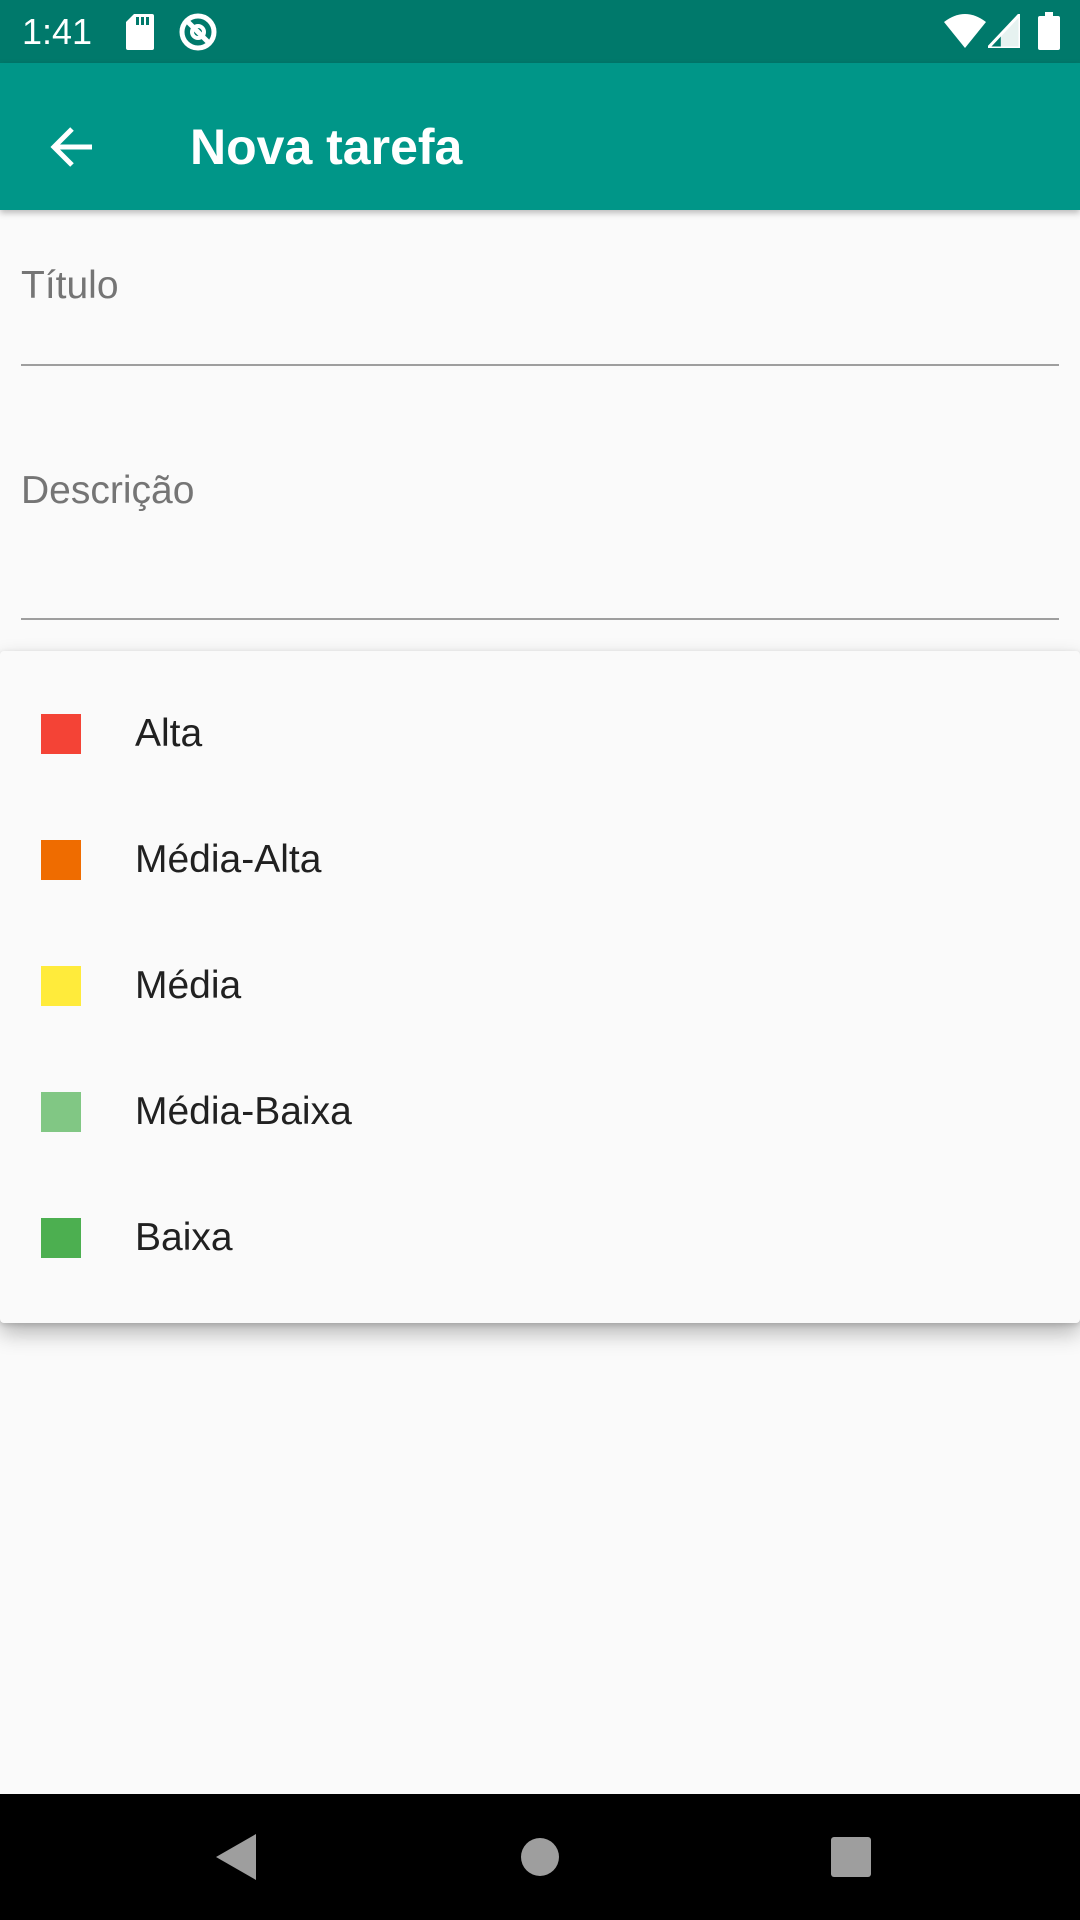 The image size is (1080, 1920). I want to click on page-title: Nova tarefa, so click(326, 147).